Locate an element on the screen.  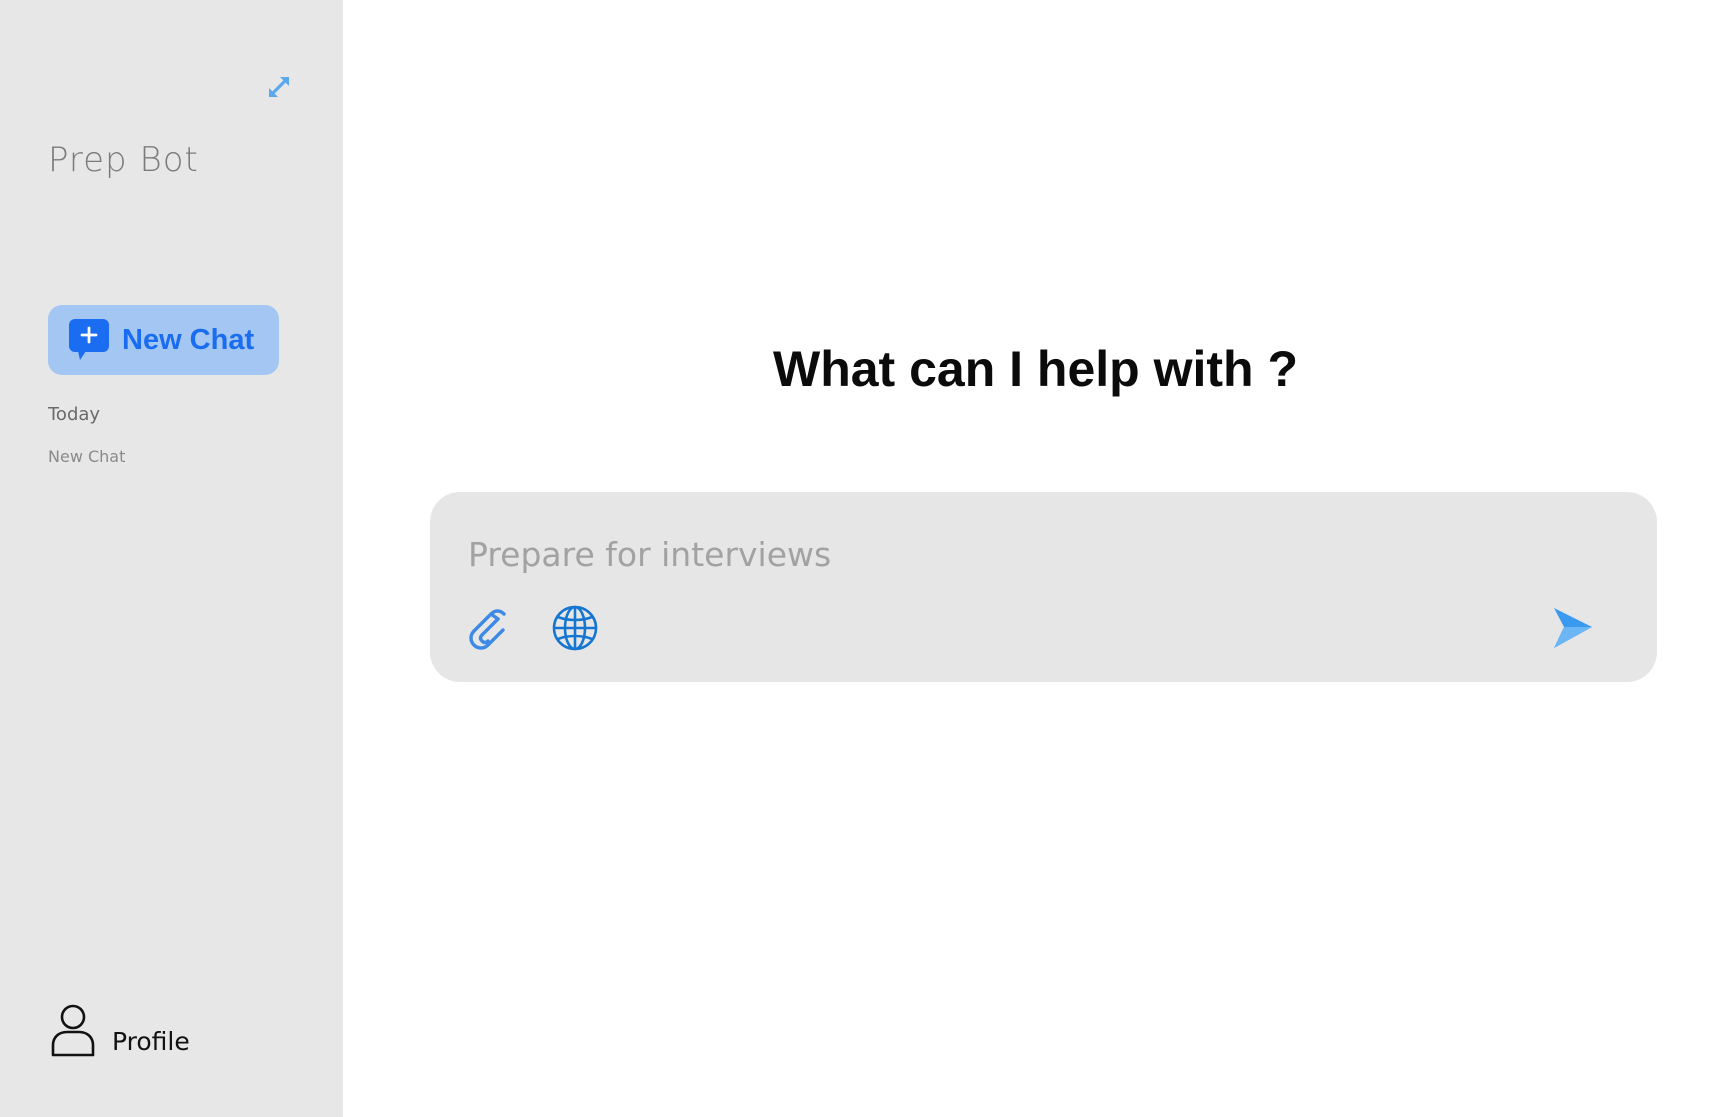
send-button is located at coordinates (1573, 628).